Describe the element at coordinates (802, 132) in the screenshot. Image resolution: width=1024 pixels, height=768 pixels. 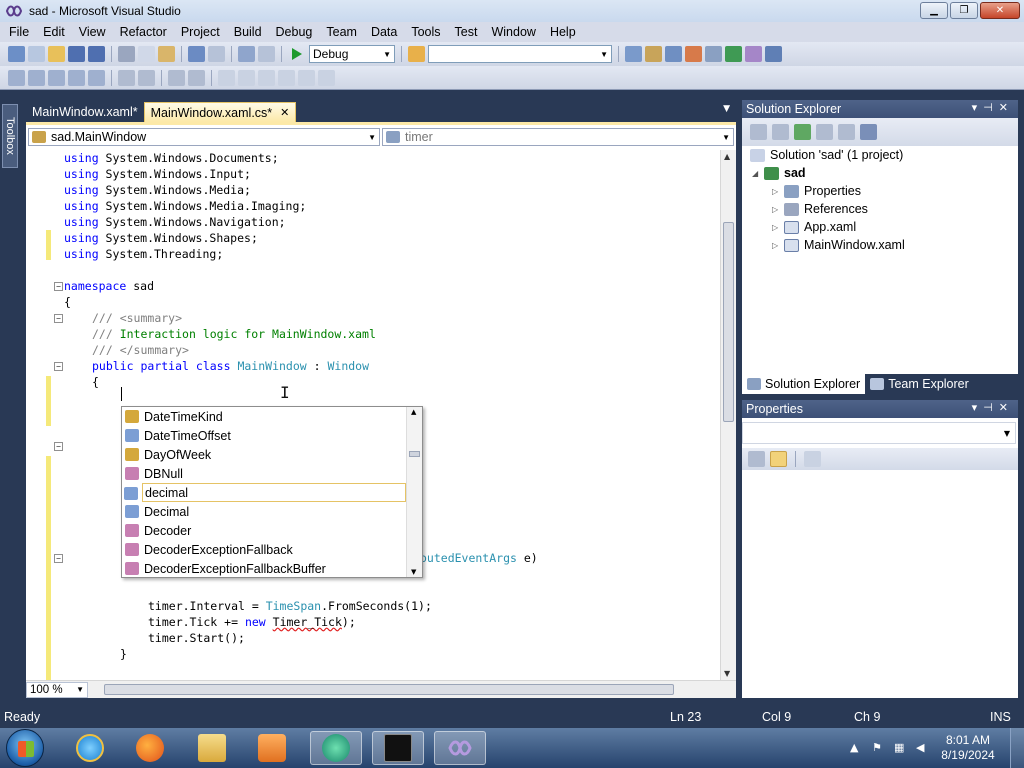
I see `refresh-icon` at that location.